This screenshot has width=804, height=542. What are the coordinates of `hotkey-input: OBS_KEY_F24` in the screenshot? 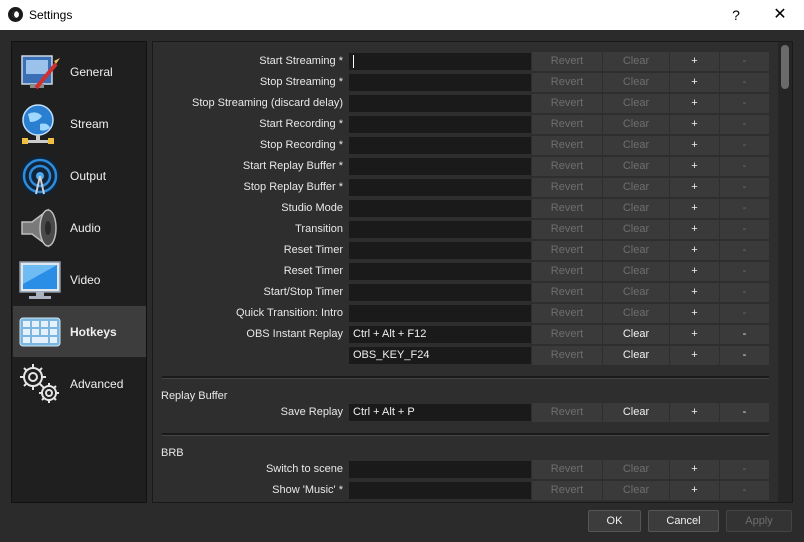 It's located at (440, 355).